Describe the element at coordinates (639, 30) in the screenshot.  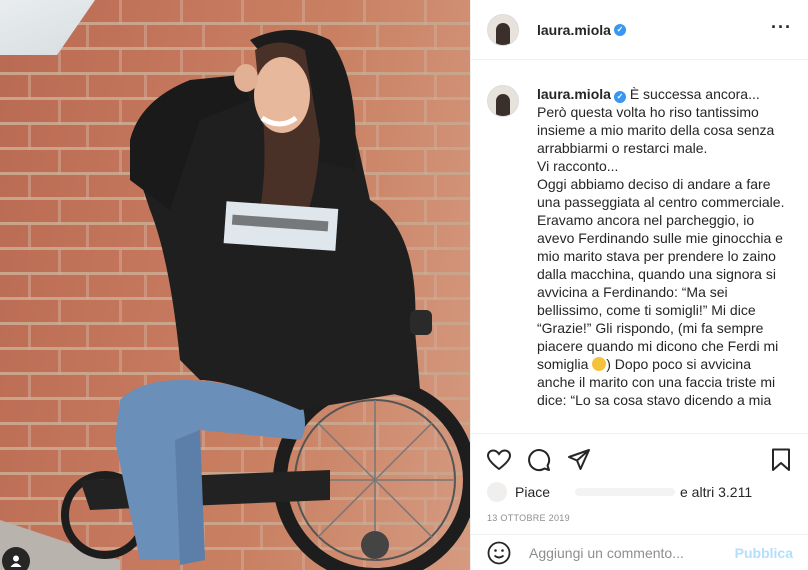
I see `post-header: laura.miola ✓ ···` at that location.